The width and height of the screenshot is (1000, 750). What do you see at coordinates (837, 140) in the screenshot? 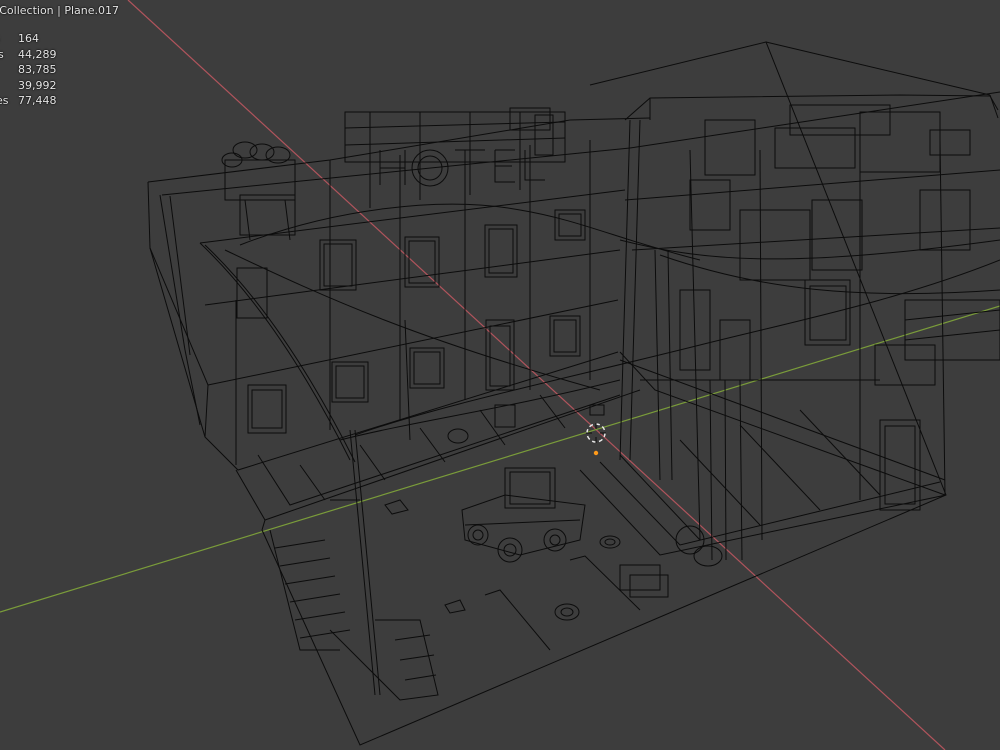
I see `rooftop-ac-units` at bounding box center [837, 140].